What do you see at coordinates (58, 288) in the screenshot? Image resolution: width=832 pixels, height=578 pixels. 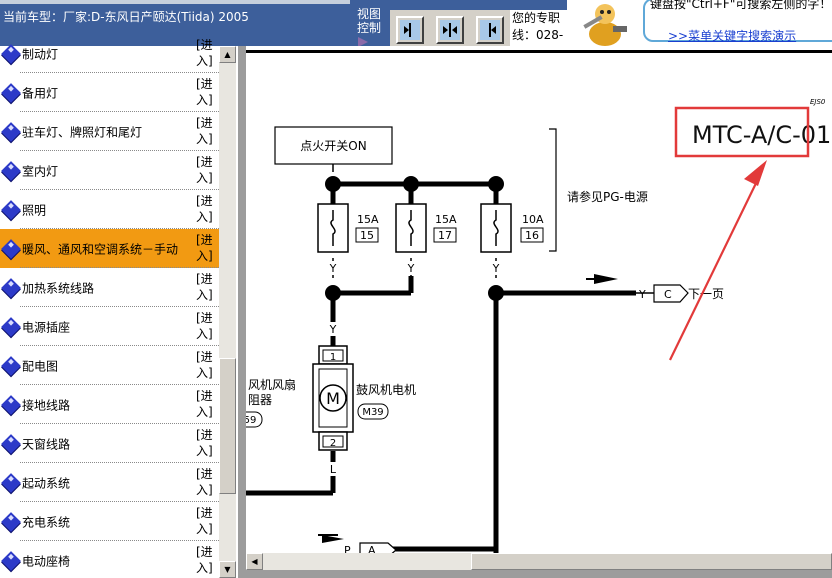 I see `nav-item-label: 加热系统线路` at bounding box center [58, 288].